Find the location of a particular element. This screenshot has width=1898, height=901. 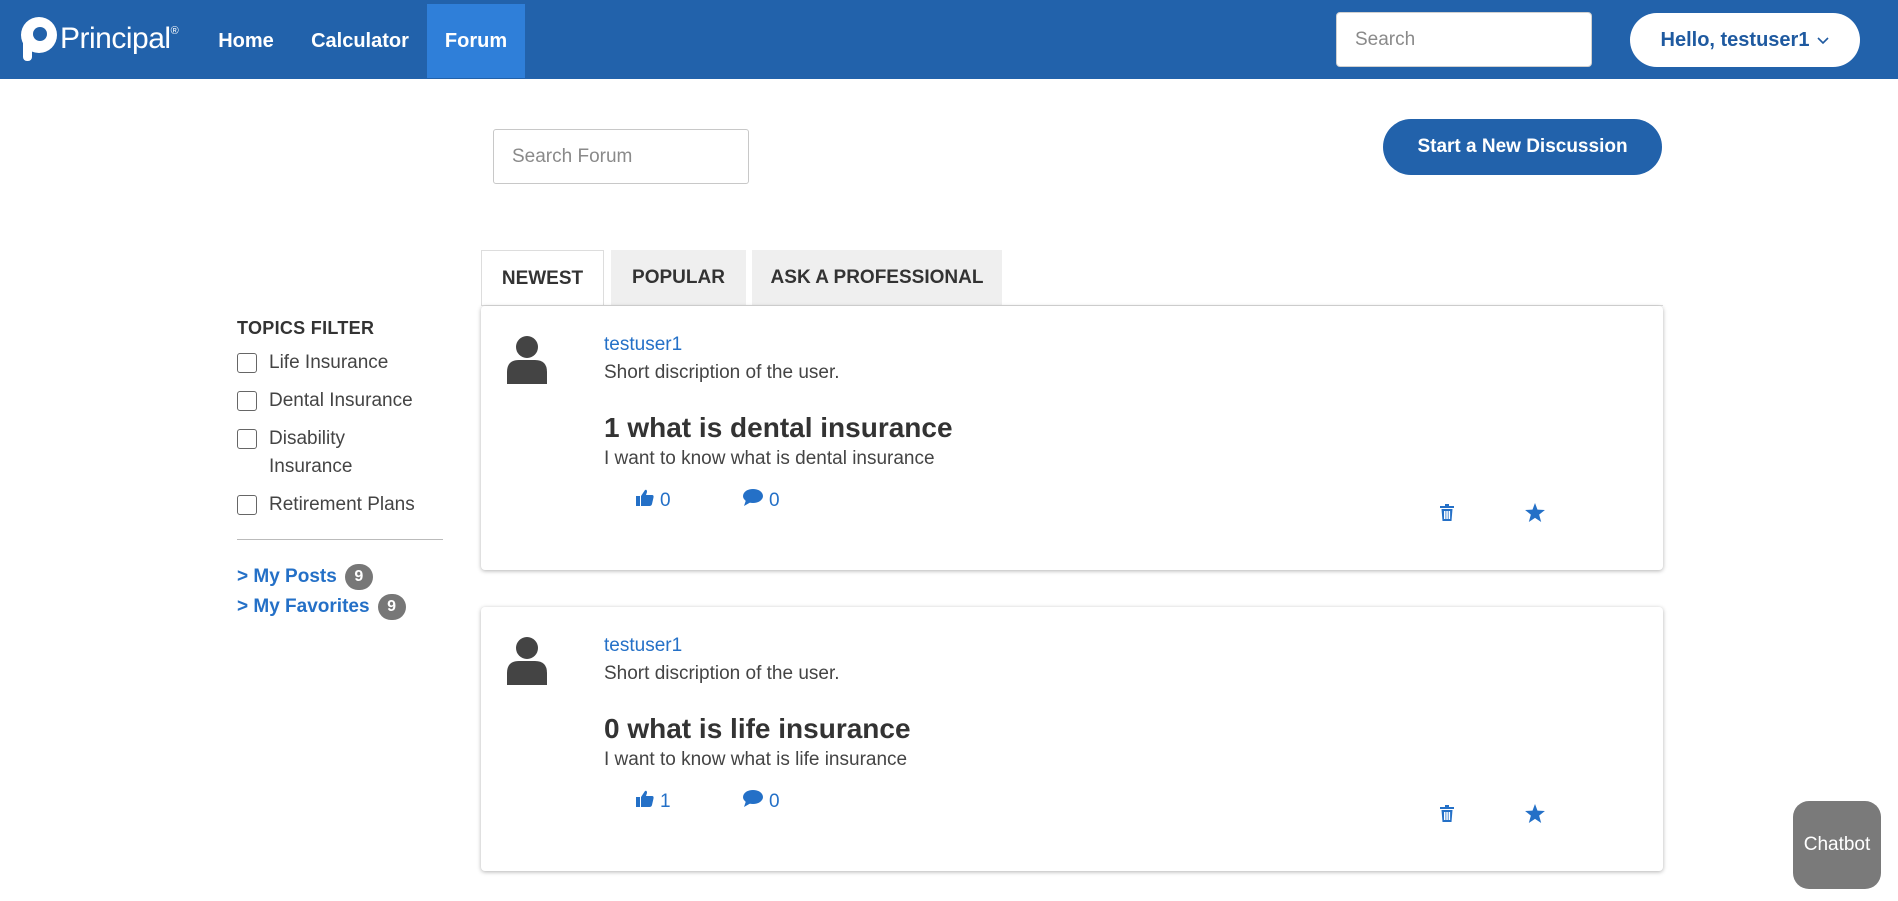

filter-divider is located at coordinates (340, 539).